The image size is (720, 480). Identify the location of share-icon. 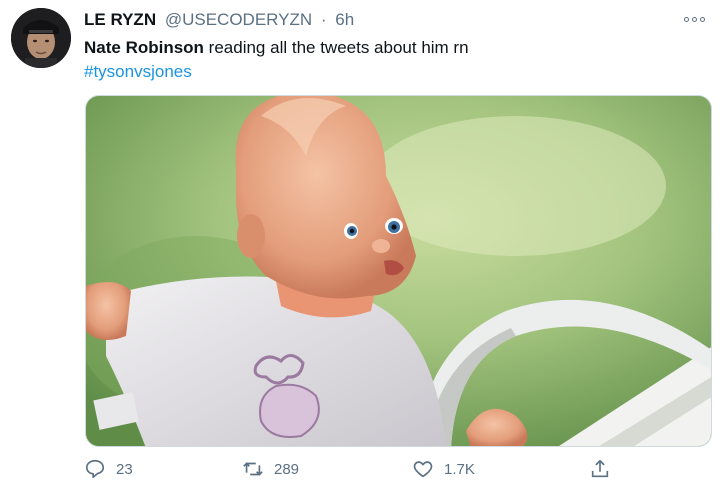
(600, 468).